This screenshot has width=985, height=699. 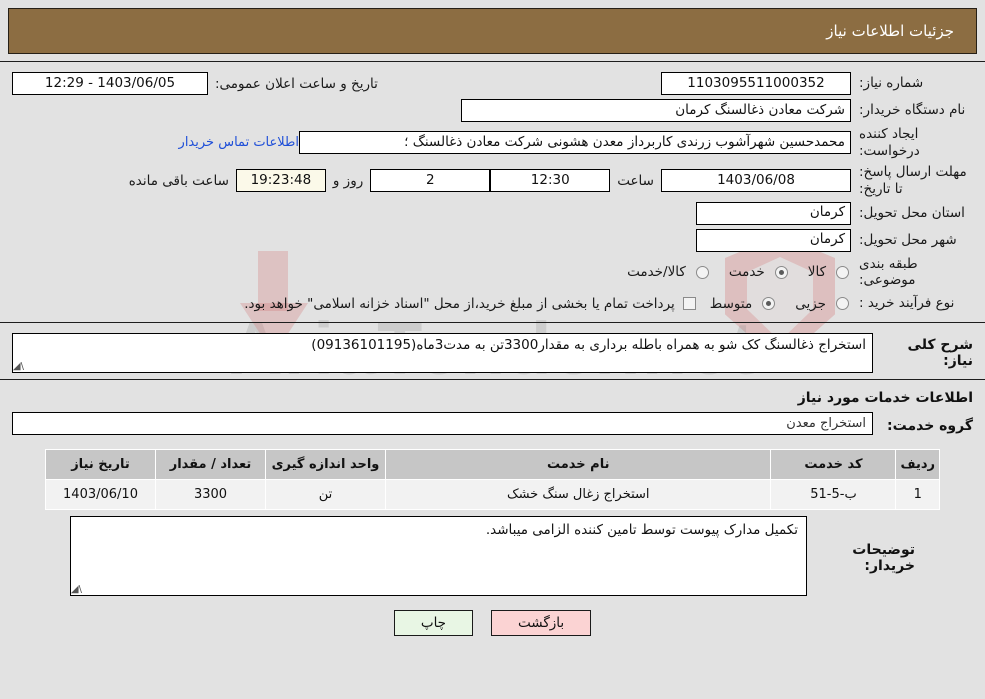 I want to click on province-label: استان محل تحویل:, so click(x=912, y=212).